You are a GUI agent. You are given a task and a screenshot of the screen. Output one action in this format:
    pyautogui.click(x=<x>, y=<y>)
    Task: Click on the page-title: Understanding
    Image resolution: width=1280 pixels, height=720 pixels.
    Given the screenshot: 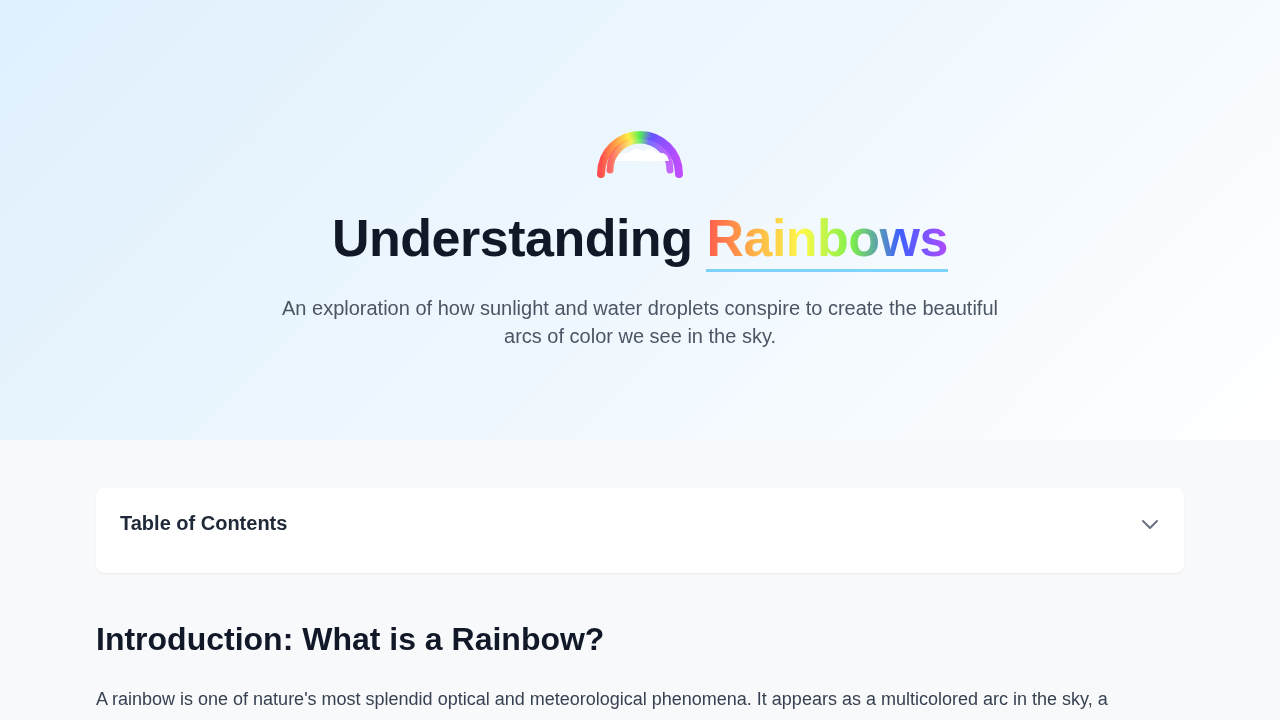 What is the action you would take?
    pyautogui.click(x=512, y=239)
    